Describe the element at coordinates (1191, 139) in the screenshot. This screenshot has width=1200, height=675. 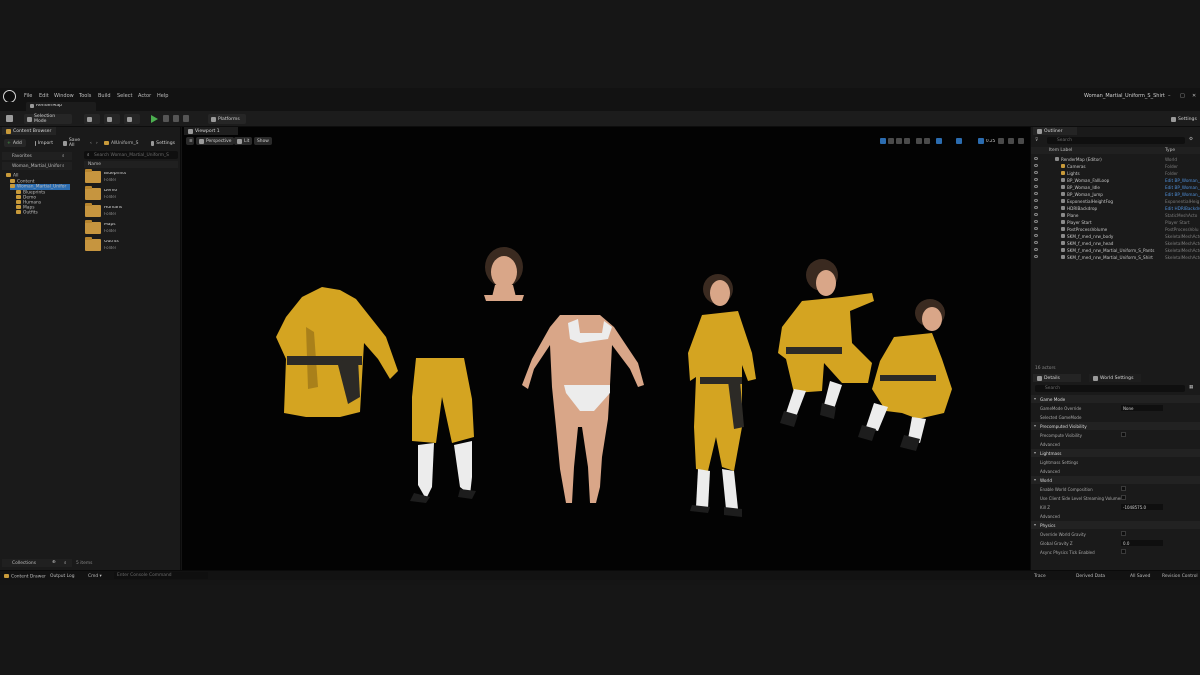
I see `outliner-settings-icon: ⚙` at that location.